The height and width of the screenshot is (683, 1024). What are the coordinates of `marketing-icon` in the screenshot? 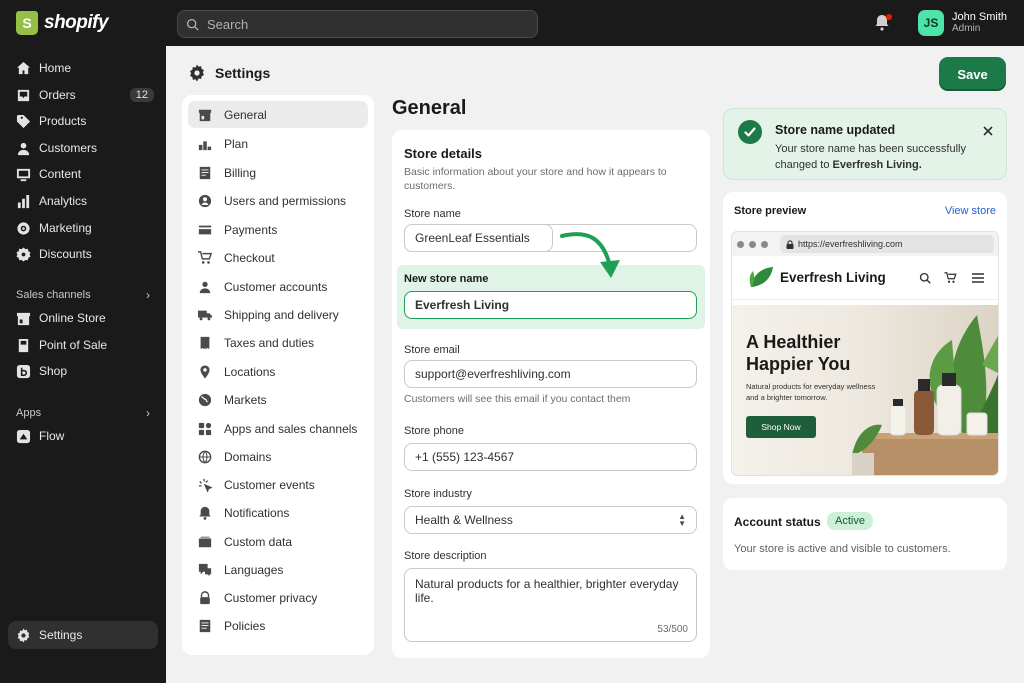 It's located at (23, 228).